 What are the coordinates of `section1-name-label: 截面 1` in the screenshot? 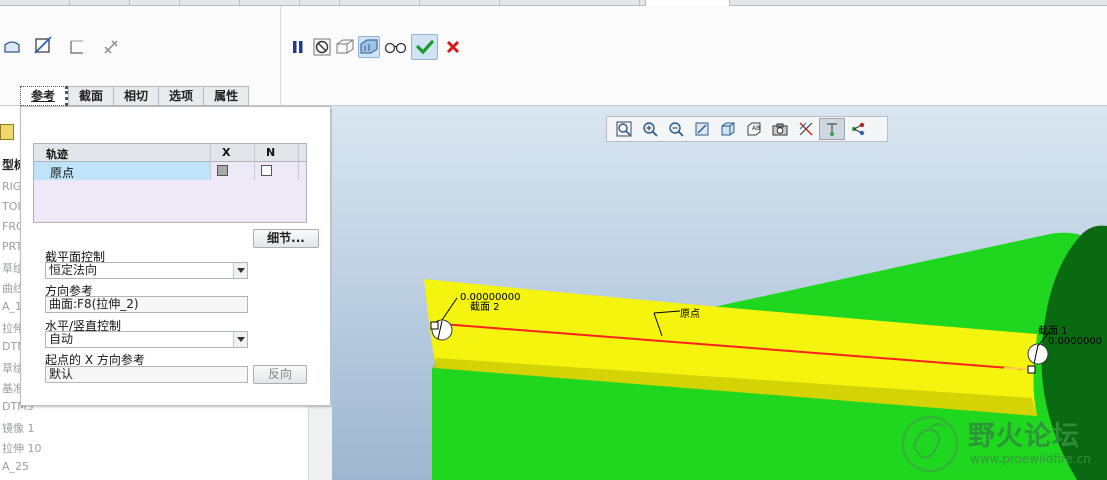 It's located at (1053, 331).